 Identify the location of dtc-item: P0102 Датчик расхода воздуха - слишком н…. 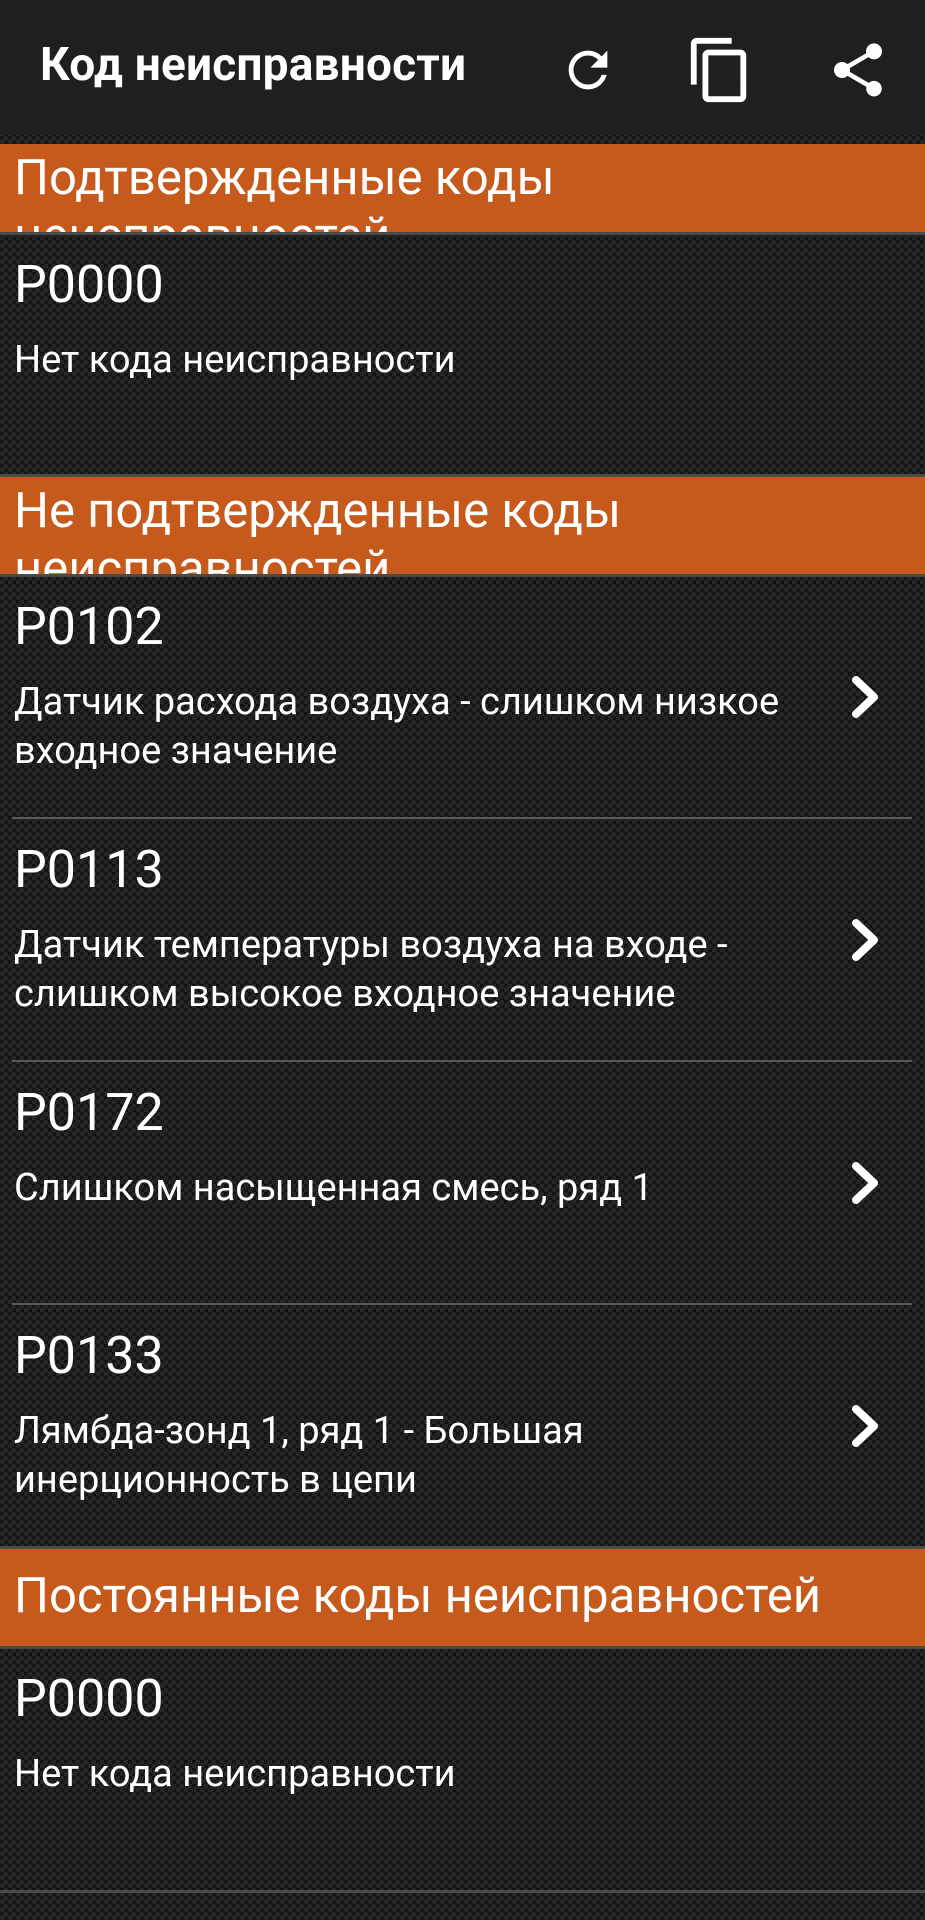
(462, 697).